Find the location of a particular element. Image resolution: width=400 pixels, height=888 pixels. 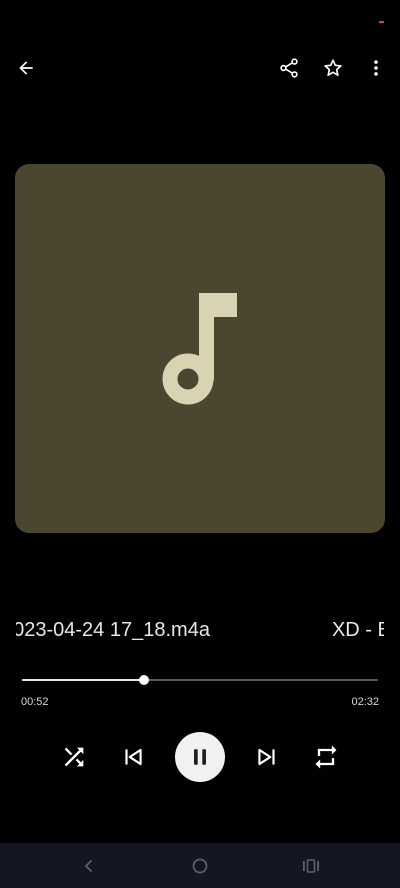

share-button is located at coordinates (289, 68).